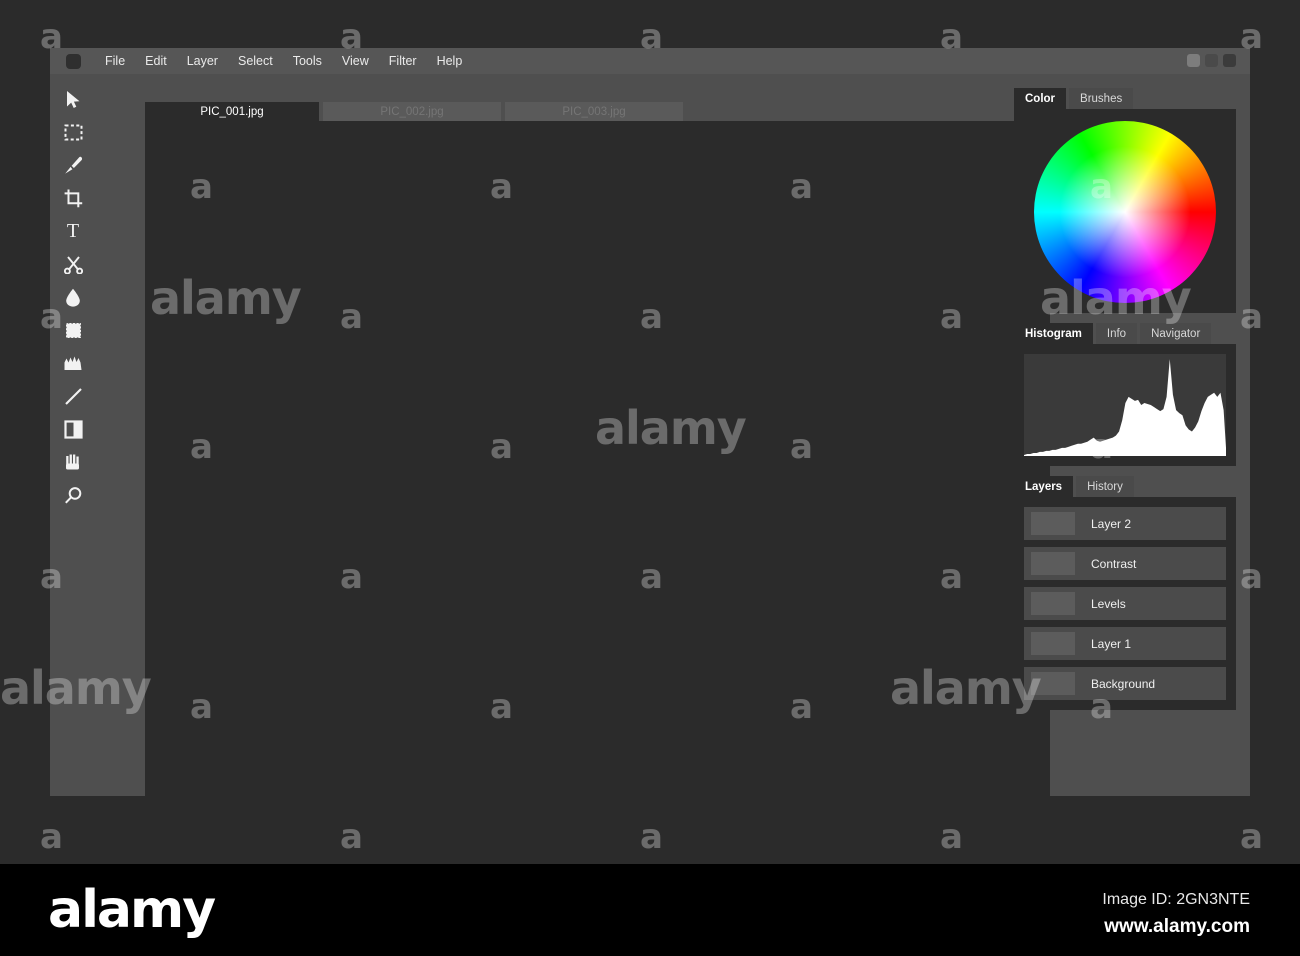 The image size is (1300, 956). What do you see at coordinates (307, 61) in the screenshot?
I see `menu-item-tools: Tools` at bounding box center [307, 61].